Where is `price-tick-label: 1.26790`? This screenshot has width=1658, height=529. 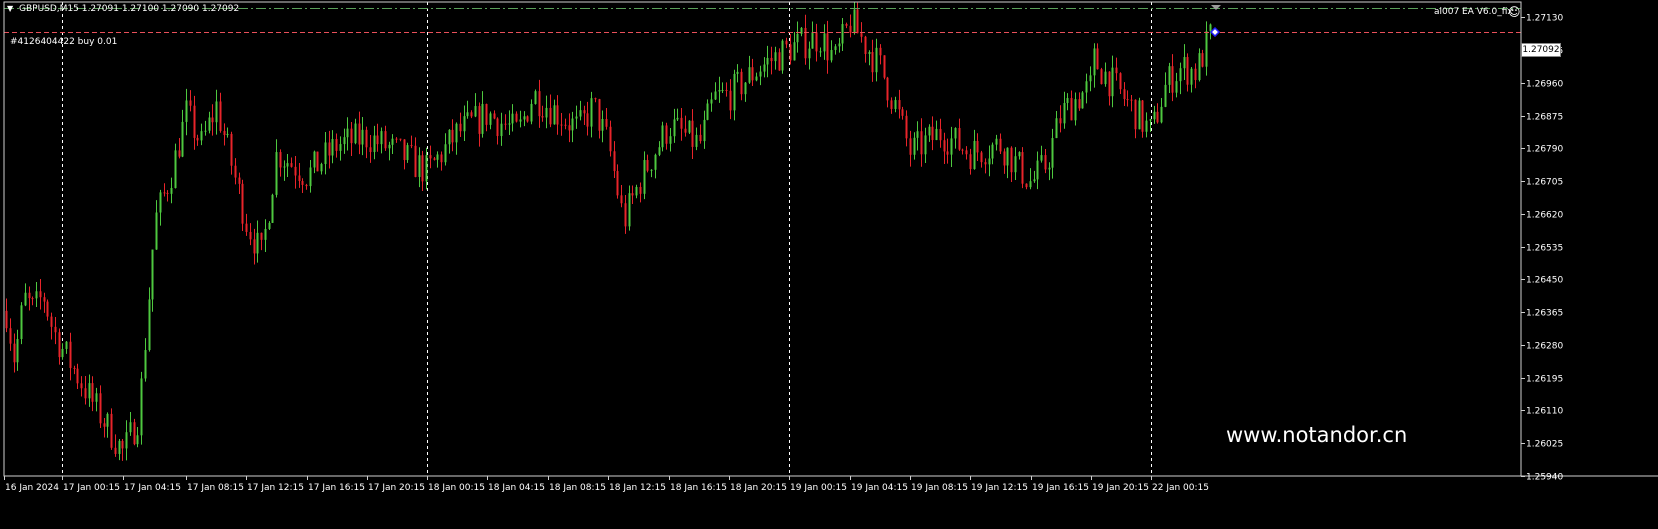 price-tick-label: 1.26790 is located at coordinates (1544, 150).